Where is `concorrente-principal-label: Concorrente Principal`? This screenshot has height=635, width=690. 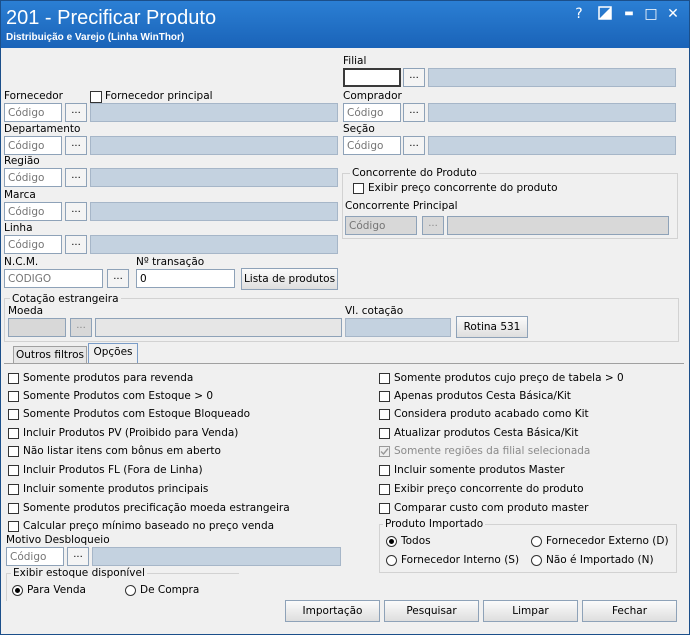
concorrente-principal-label: Concorrente Principal is located at coordinates (401, 206).